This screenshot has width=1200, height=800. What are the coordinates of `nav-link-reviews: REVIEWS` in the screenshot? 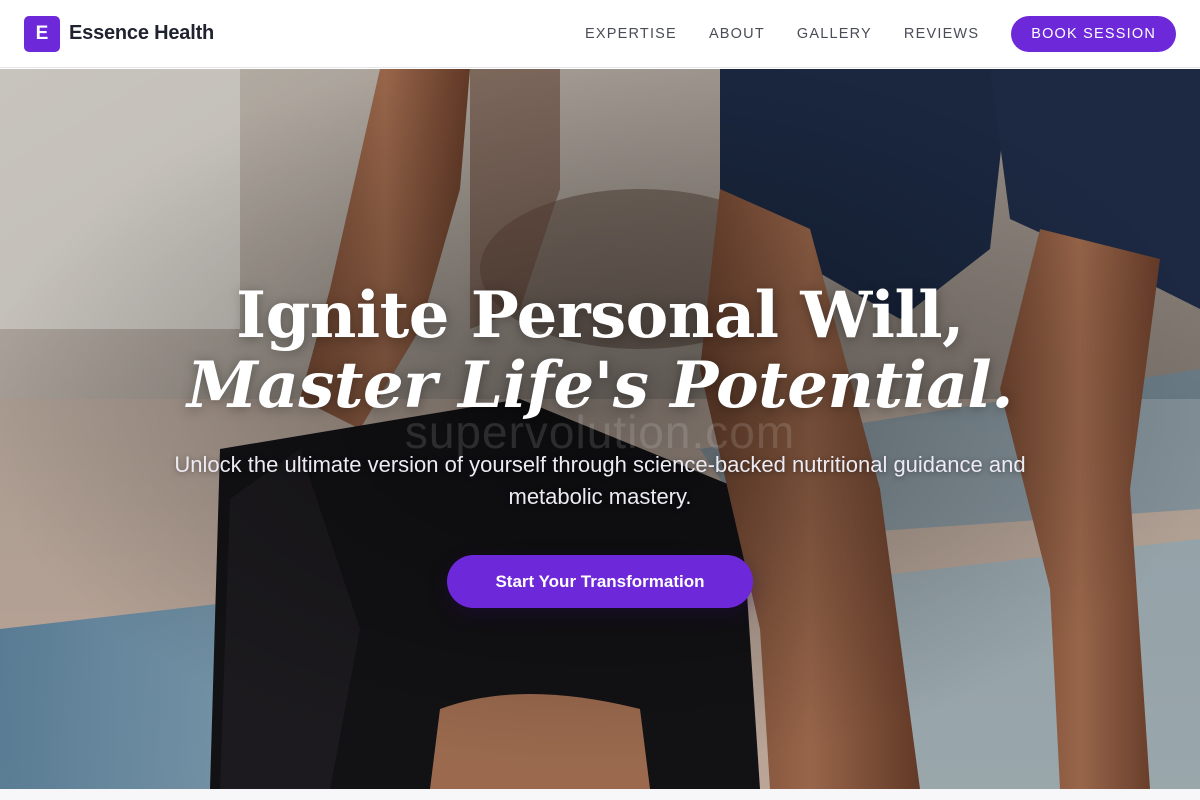 It's located at (941, 34).